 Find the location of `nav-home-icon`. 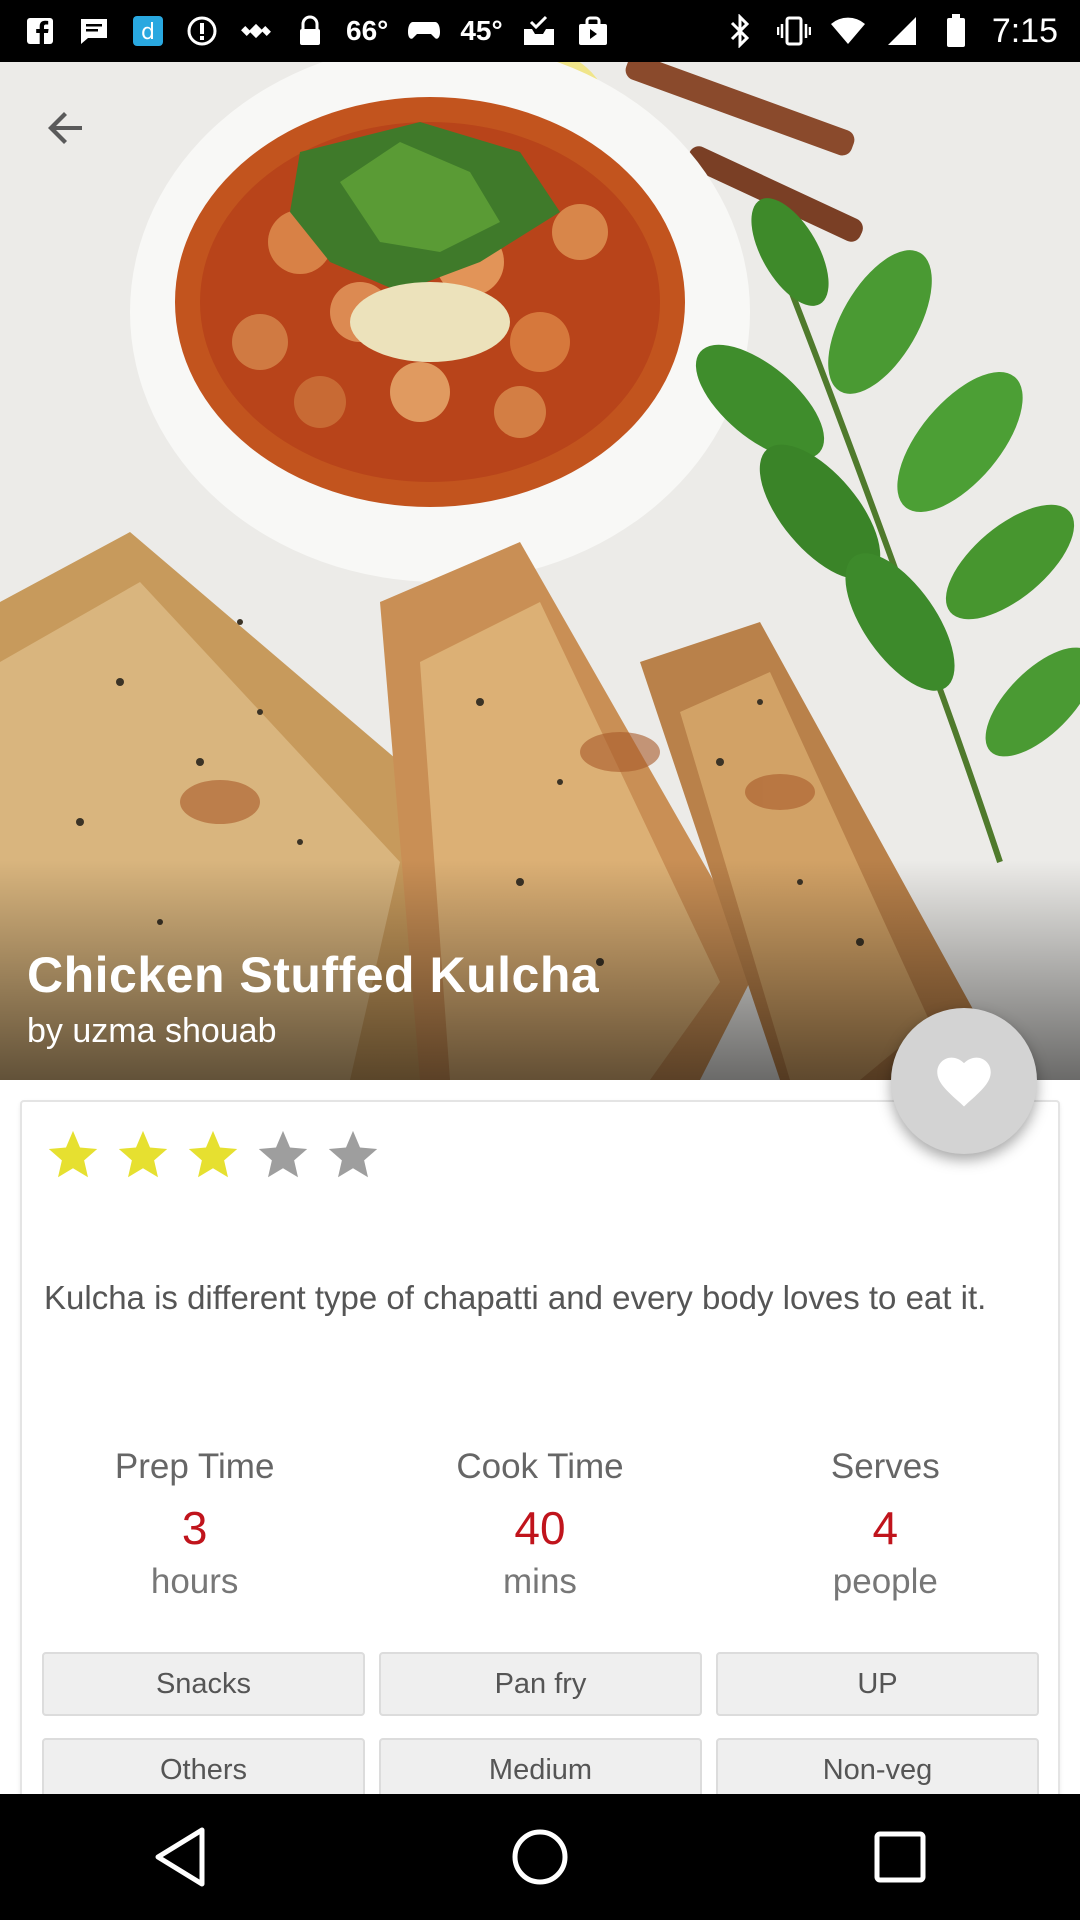

nav-home-icon is located at coordinates (540, 1857).